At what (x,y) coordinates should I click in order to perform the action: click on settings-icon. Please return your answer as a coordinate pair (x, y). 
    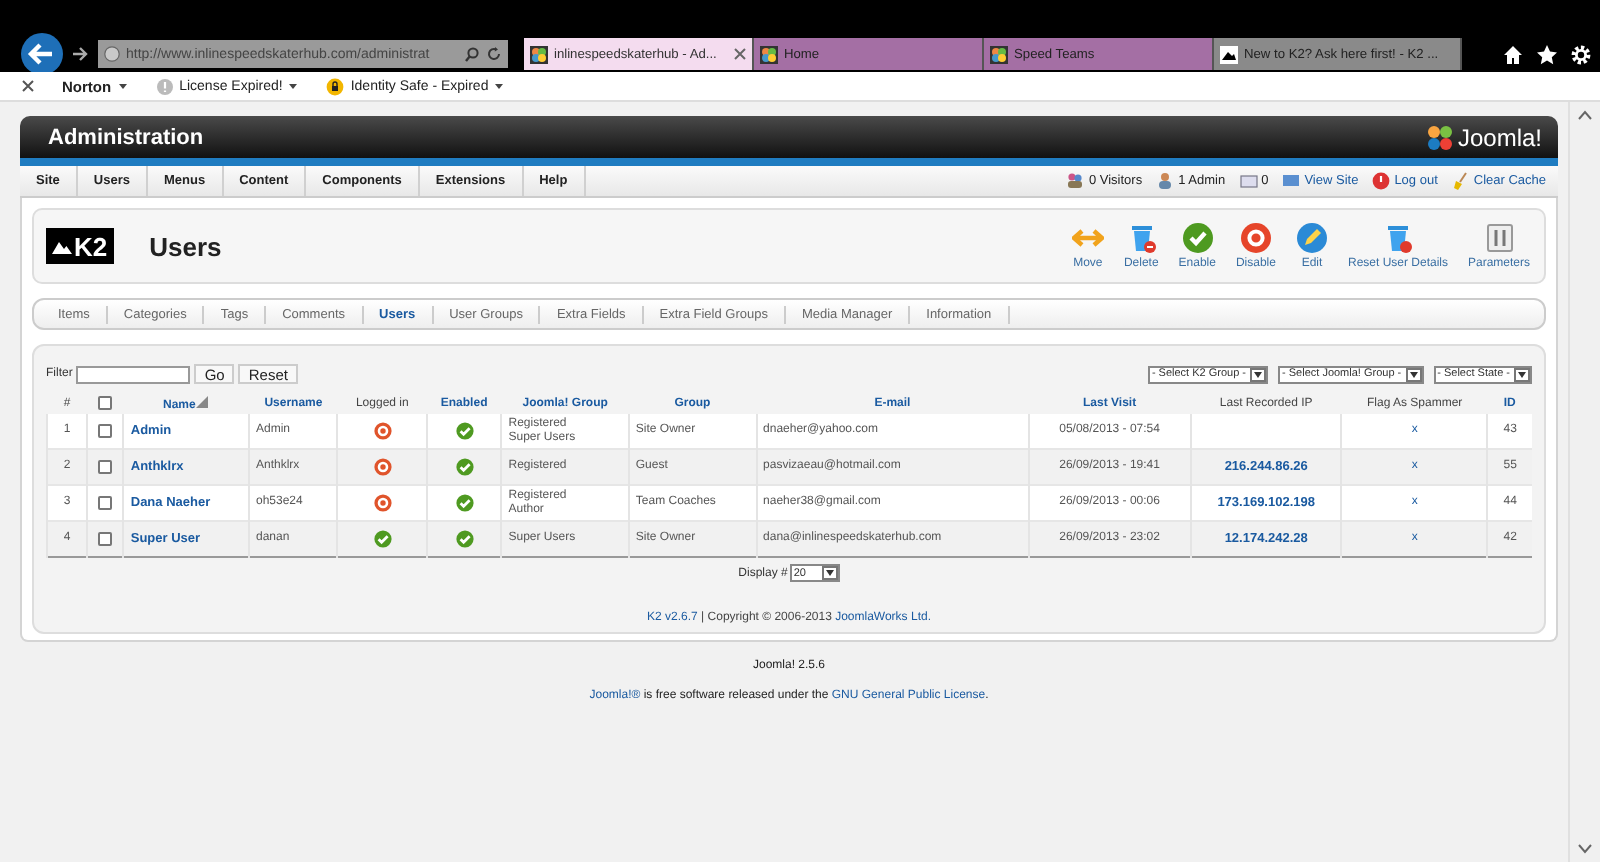
    Looking at the image, I should click on (1581, 55).